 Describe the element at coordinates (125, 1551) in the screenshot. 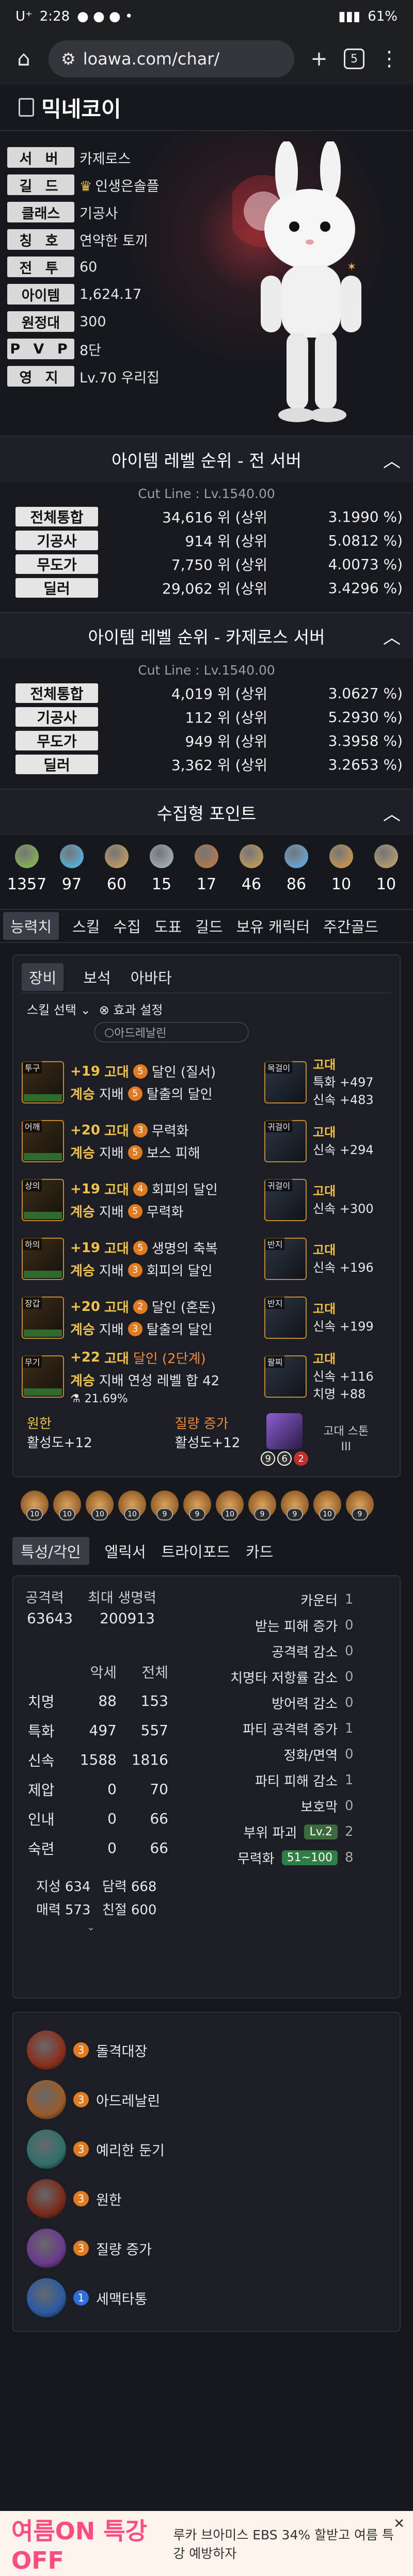

I see `stats-tab: 엘릭서` at that location.